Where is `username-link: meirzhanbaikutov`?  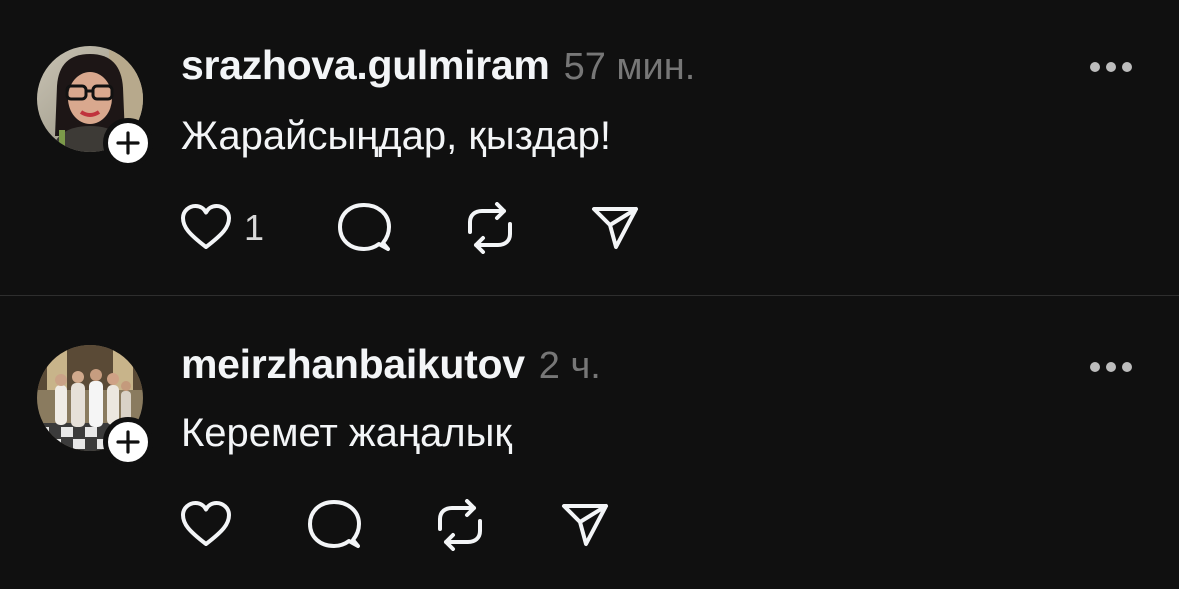
username-link: meirzhanbaikutov is located at coordinates (353, 364).